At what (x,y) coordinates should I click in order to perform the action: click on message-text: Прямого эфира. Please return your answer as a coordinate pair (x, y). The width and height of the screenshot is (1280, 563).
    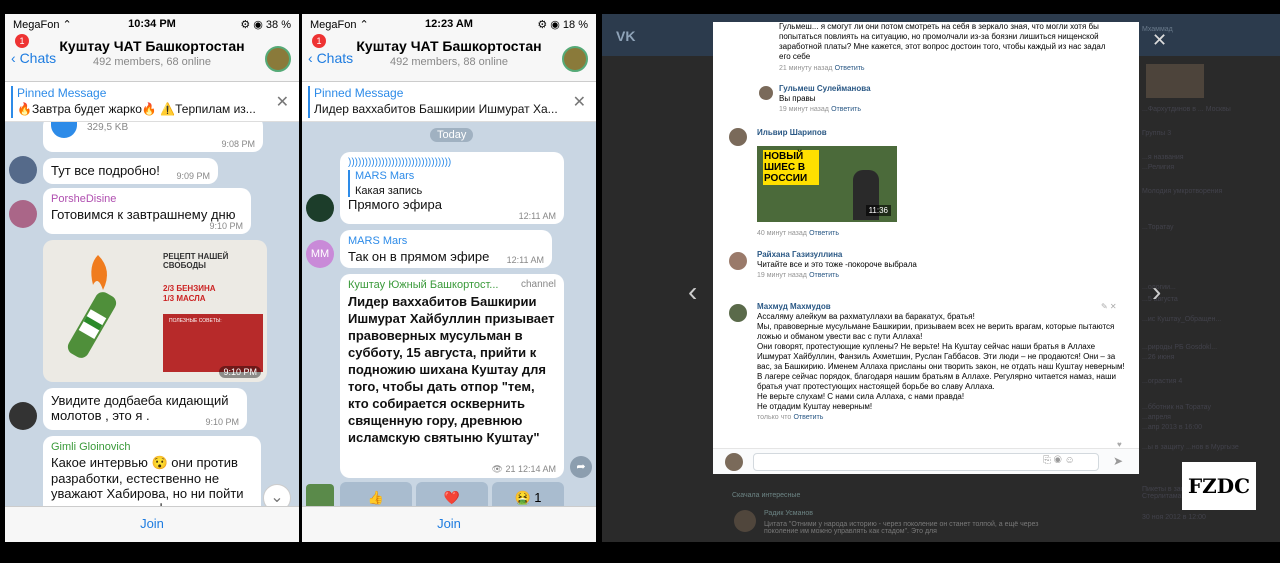
    Looking at the image, I should click on (395, 204).